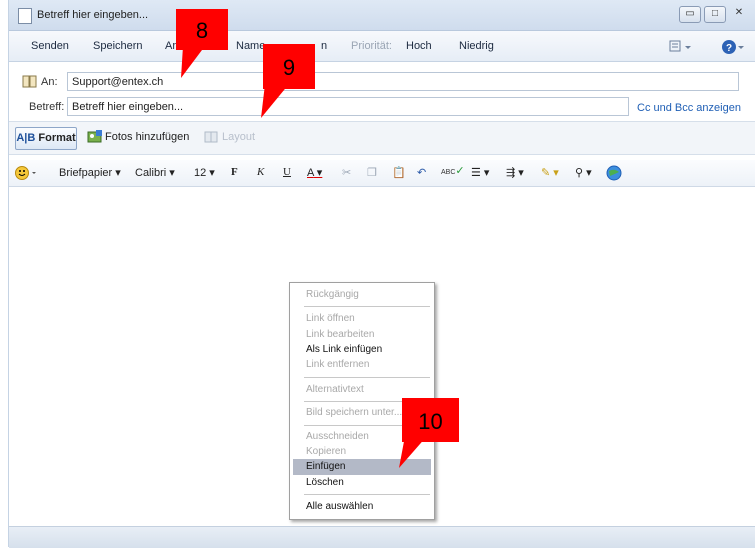 The width and height of the screenshot is (755, 548). What do you see at coordinates (419, 46) in the screenshot?
I see `priority-high-button: Hoch` at bounding box center [419, 46].